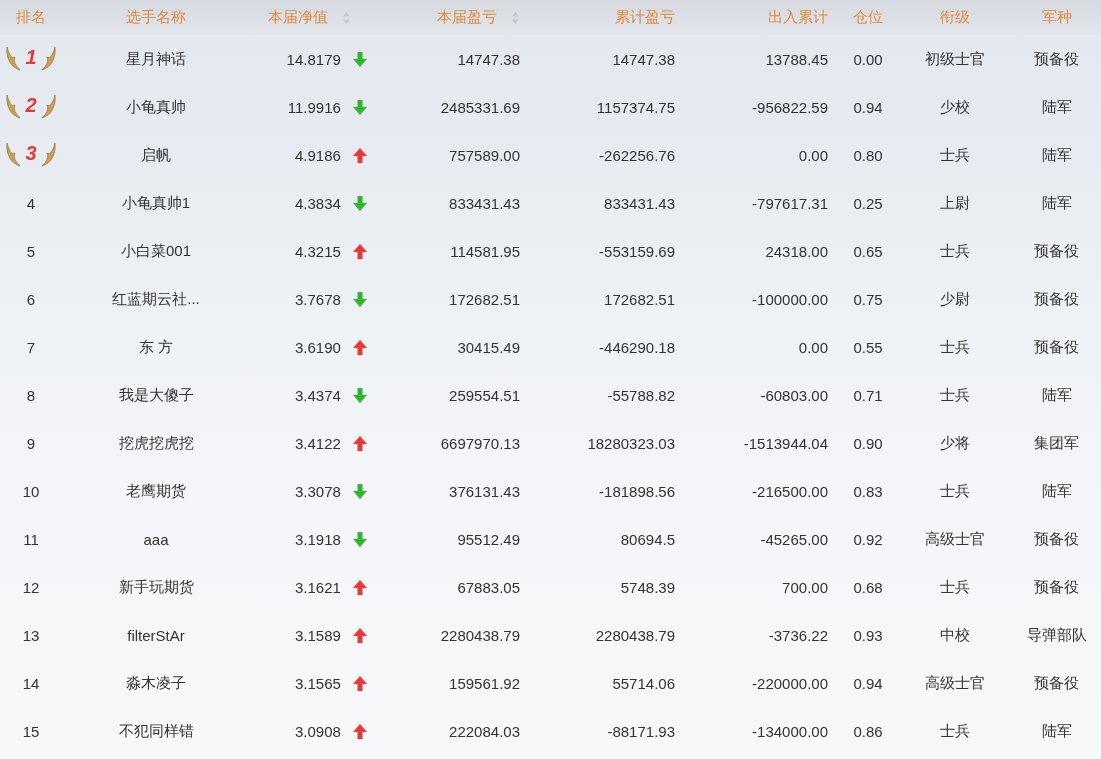 The image size is (1101, 759). I want to click on net-value: 4.3834, so click(317, 203).